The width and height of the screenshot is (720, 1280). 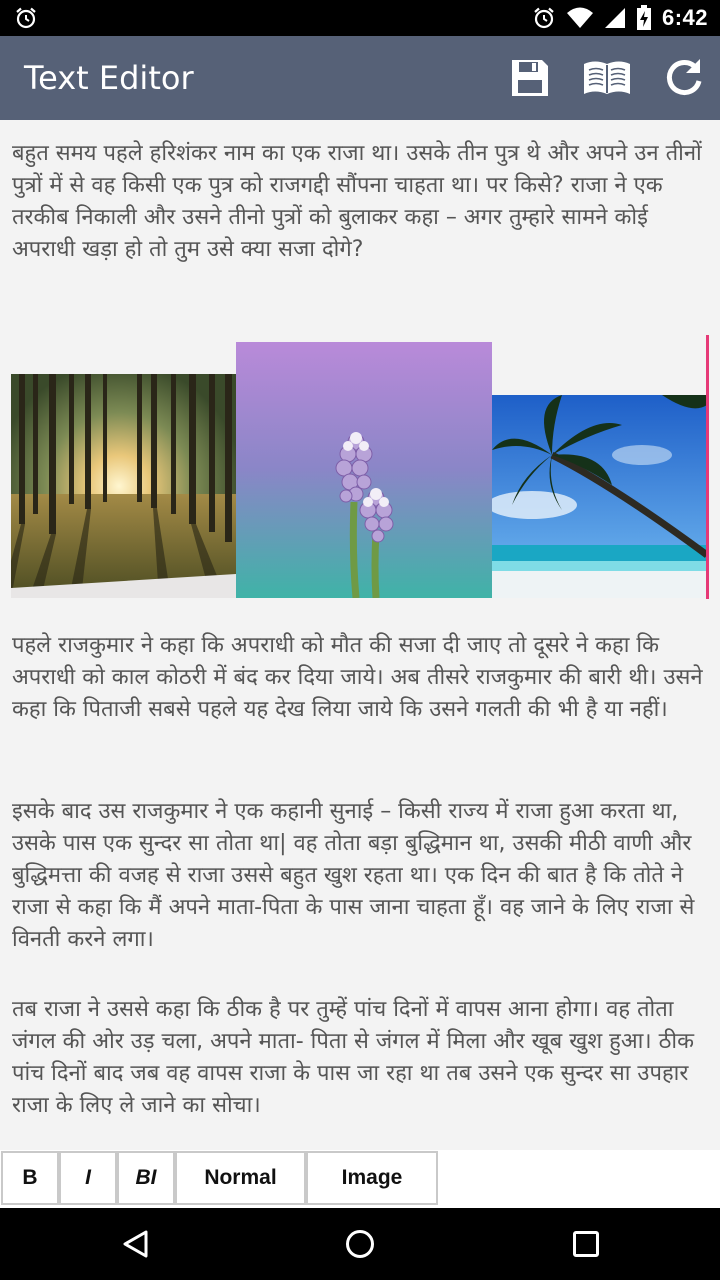 What do you see at coordinates (240, 1178) in the screenshot?
I see `normal-button: Normal` at bounding box center [240, 1178].